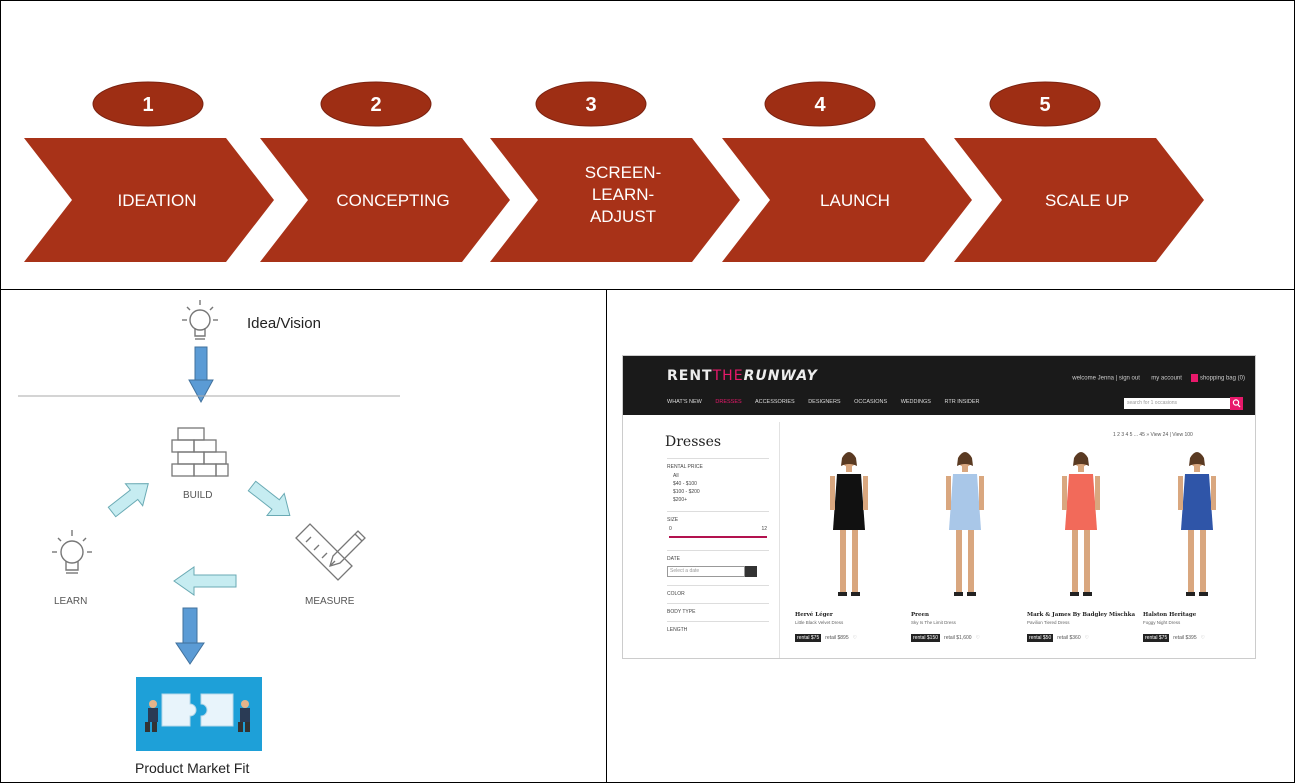 This screenshot has height=783, width=1295. I want to click on step-label: IDEATION, so click(156, 200).